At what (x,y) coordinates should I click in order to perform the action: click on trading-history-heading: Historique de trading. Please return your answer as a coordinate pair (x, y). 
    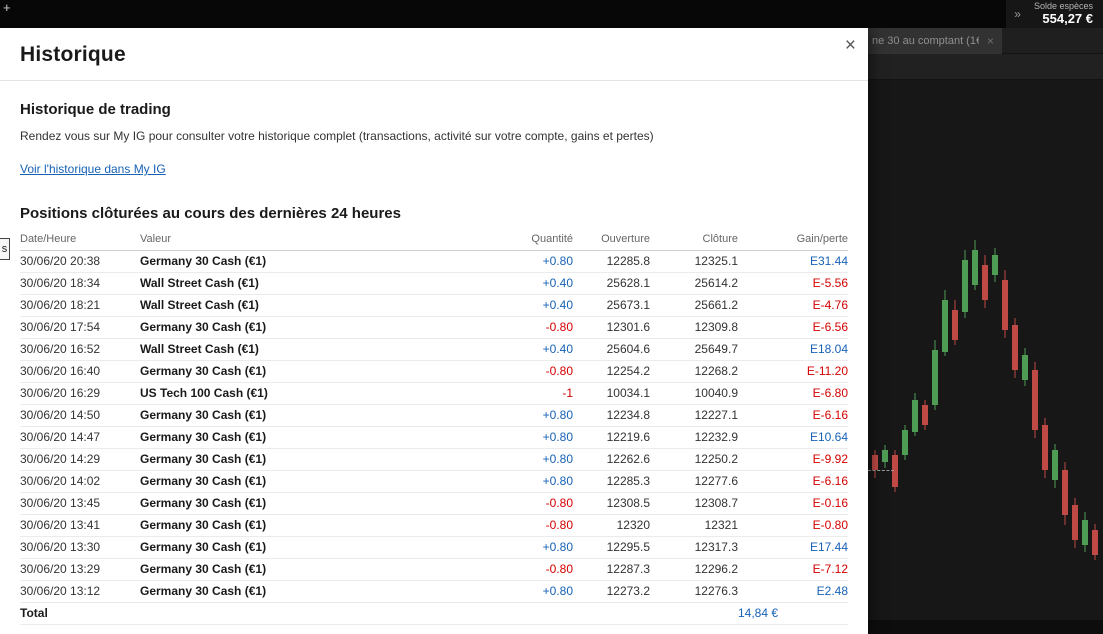
    Looking at the image, I should click on (95, 109).